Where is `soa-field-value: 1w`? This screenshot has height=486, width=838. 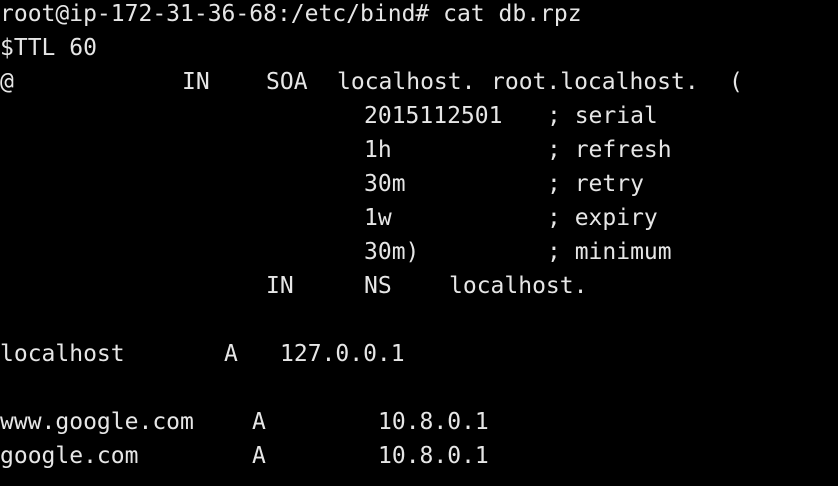 soa-field-value: 1w is located at coordinates (378, 218).